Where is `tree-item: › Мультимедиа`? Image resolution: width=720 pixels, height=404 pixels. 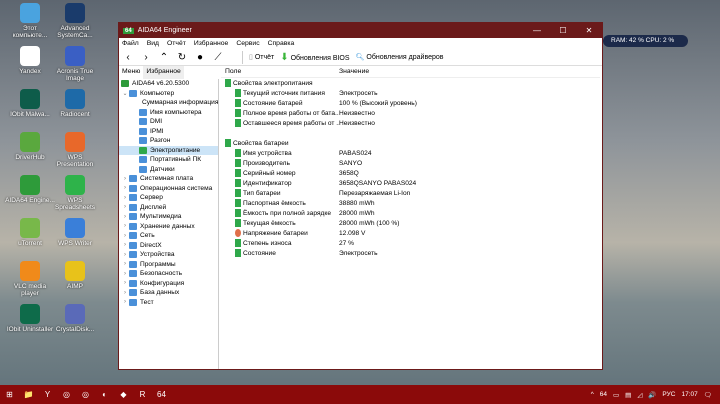 tree-item: › Мультимедиа is located at coordinates (168, 217).